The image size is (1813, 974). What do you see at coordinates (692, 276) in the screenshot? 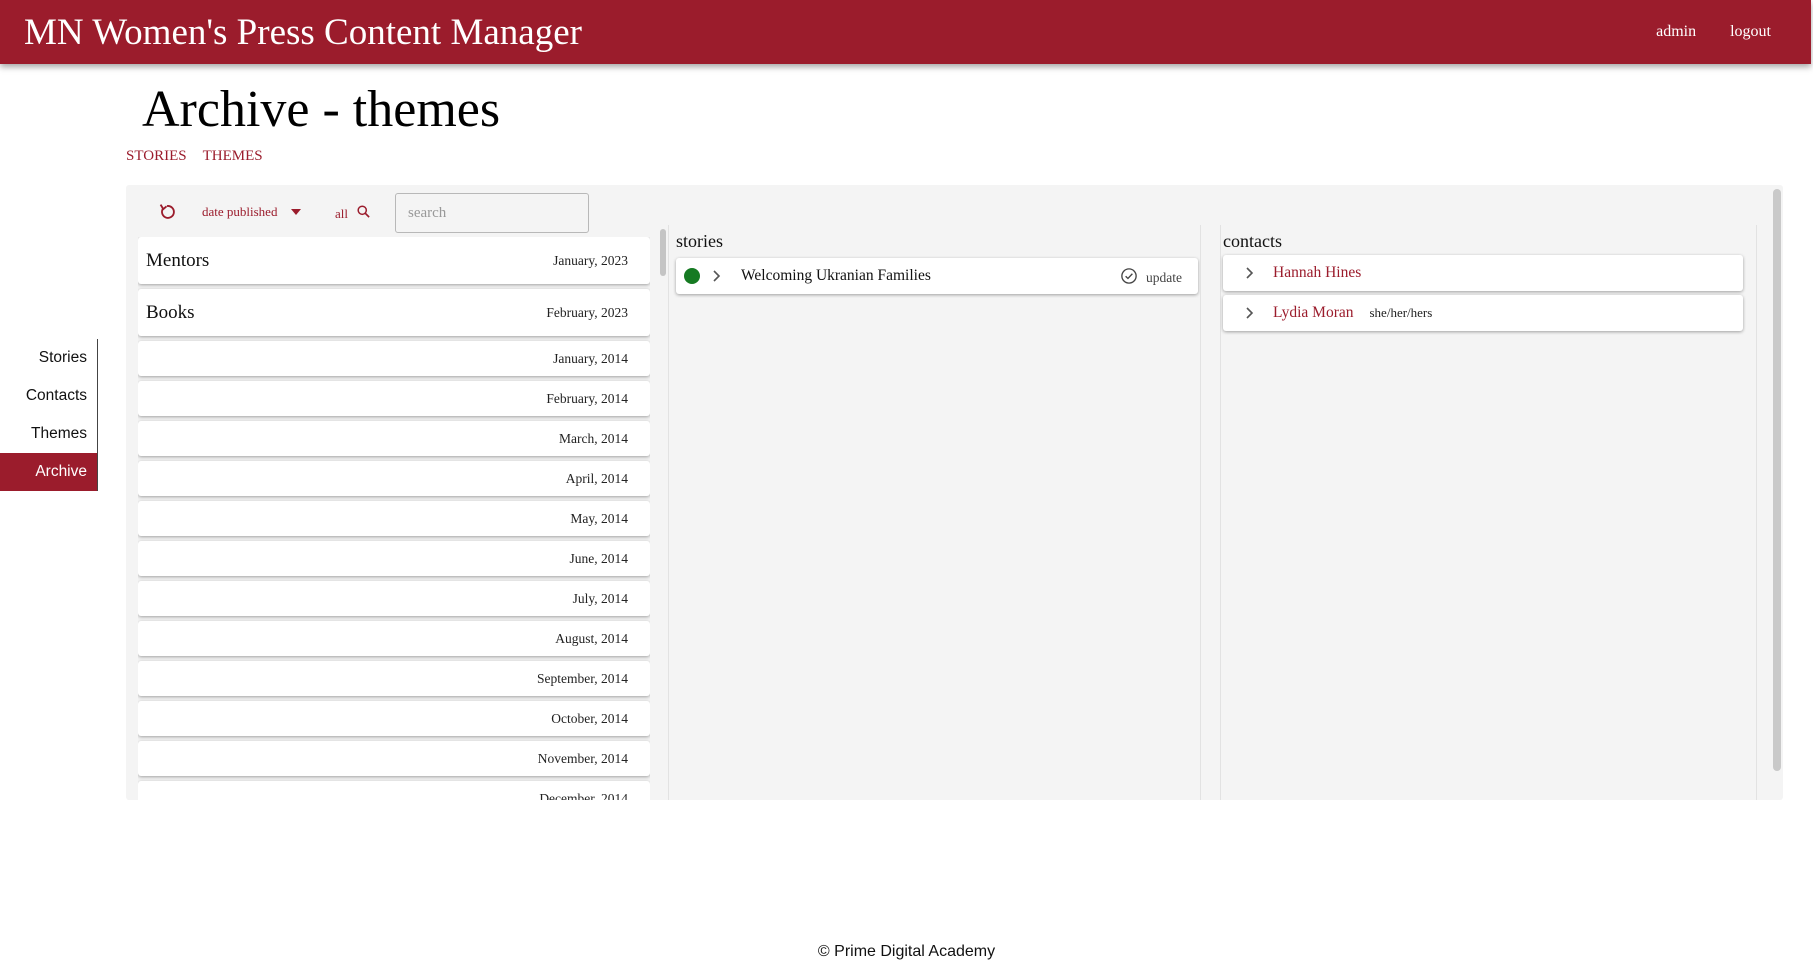
I see `status-dot` at bounding box center [692, 276].